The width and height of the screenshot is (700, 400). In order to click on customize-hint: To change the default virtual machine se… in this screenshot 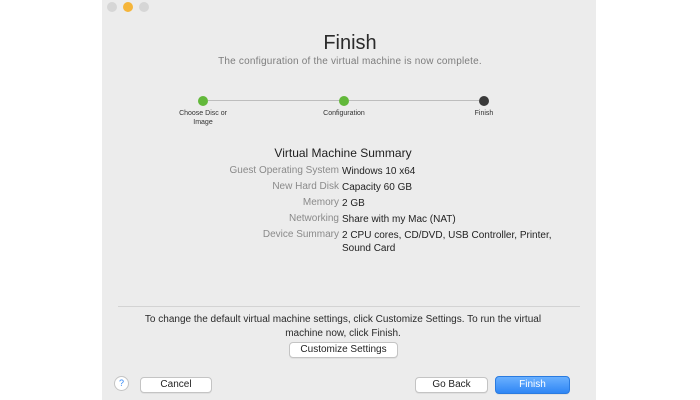, I will do `click(343, 326)`.